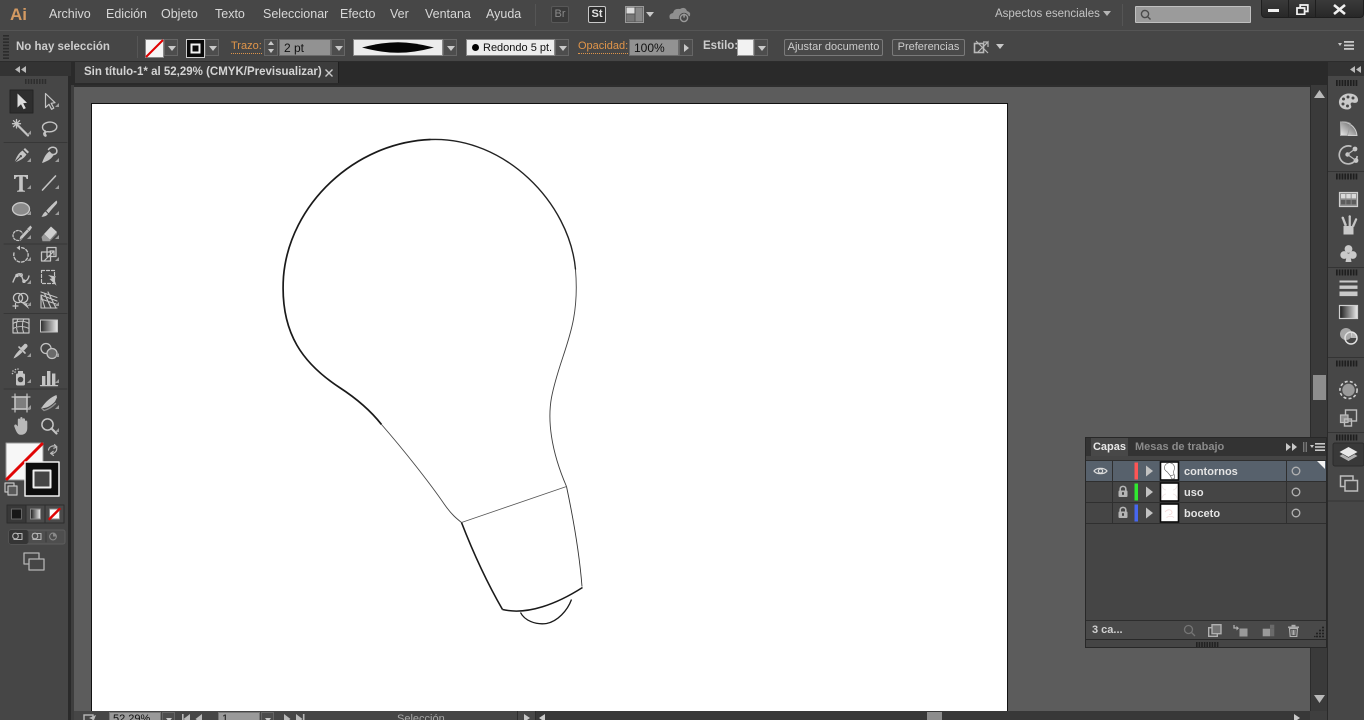 The height and width of the screenshot is (720, 1364). What do you see at coordinates (1202, 514) in the screenshot?
I see `svg-text: boceto` at bounding box center [1202, 514].